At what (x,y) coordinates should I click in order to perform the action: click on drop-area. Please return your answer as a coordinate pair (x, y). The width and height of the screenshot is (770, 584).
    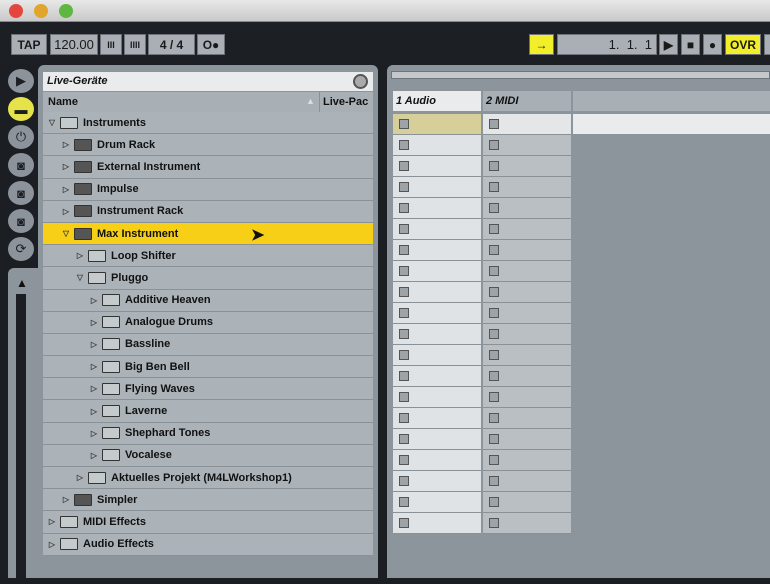
    Looking at the image, I should click on (671, 124).